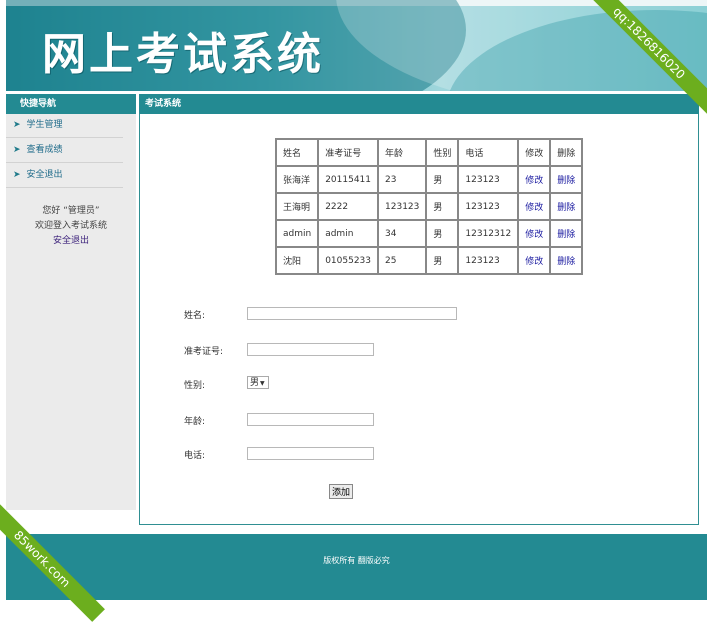  Describe the element at coordinates (297, 206) in the screenshot. I see `cell-name: 王海明` at that location.